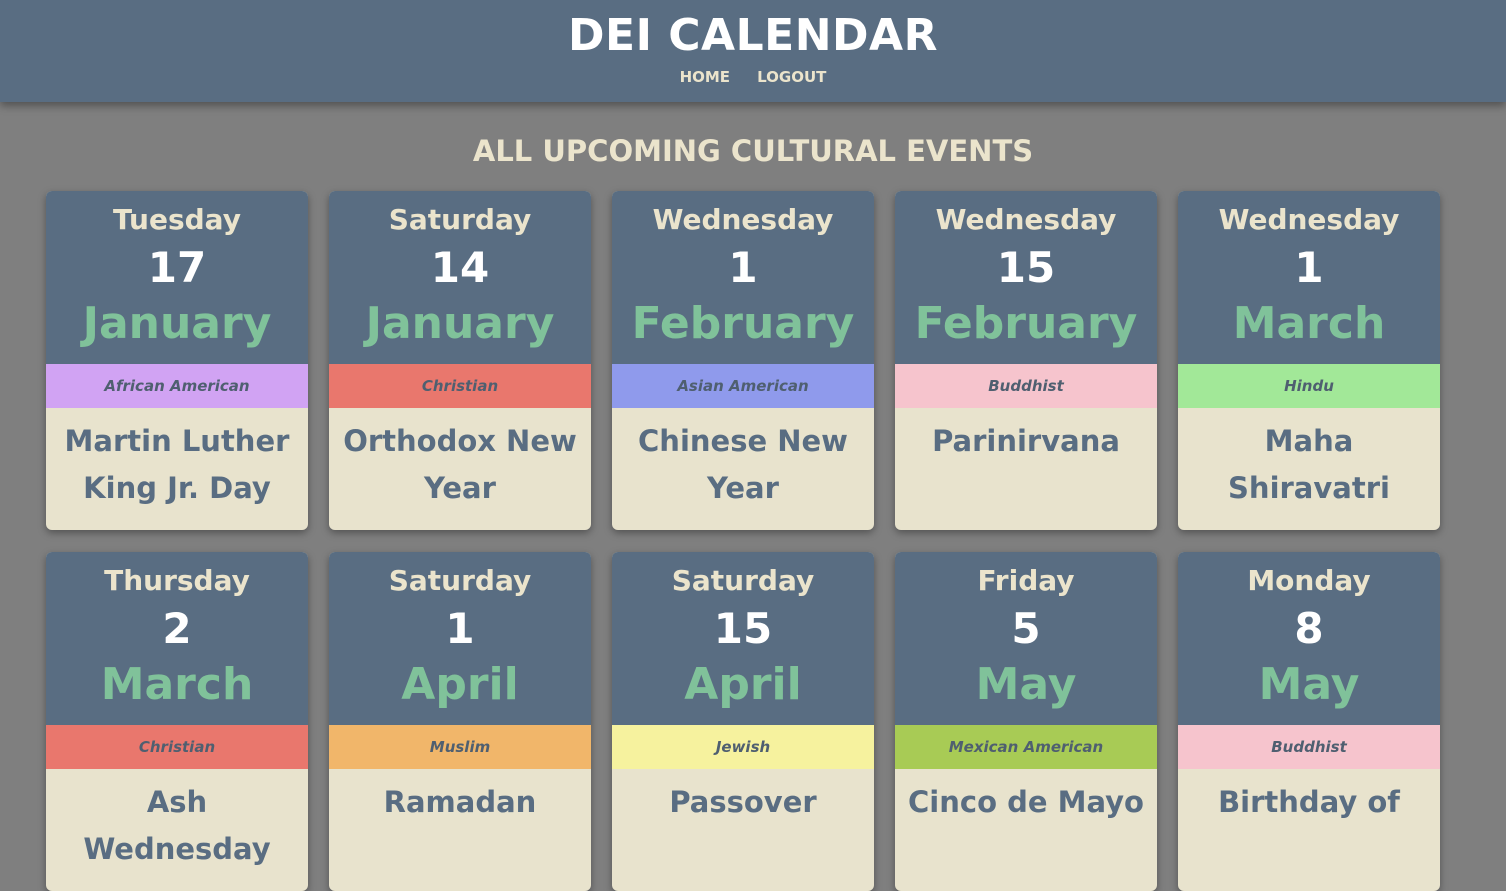 This screenshot has height=891, width=1506. Describe the element at coordinates (743, 747) in the screenshot. I see `event-category-badge: Jewish` at that location.